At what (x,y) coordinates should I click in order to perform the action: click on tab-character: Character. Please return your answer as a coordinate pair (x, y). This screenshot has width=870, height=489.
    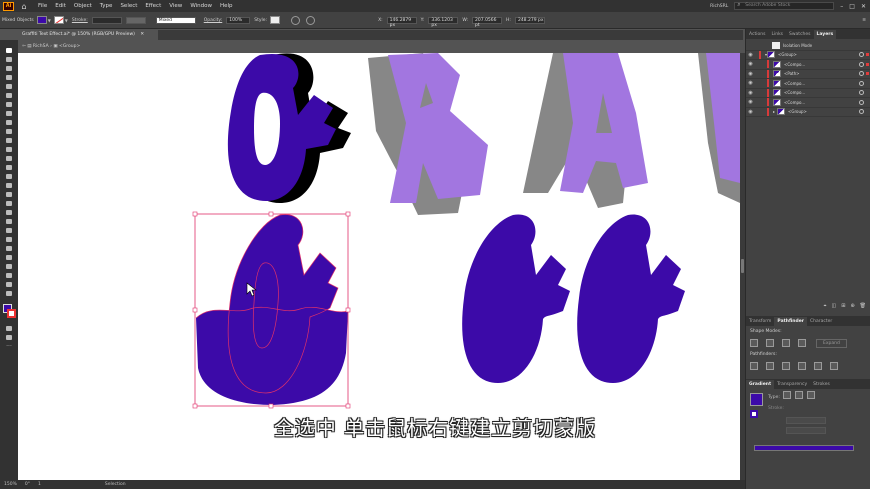
    Looking at the image, I should click on (821, 321).